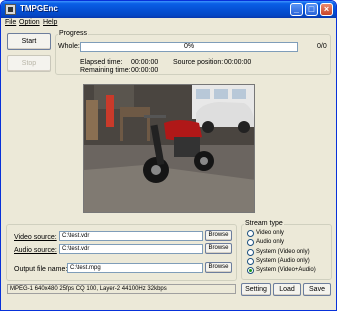  What do you see at coordinates (41, 269) in the screenshot?
I see `output-file-label: Output file name:` at bounding box center [41, 269].